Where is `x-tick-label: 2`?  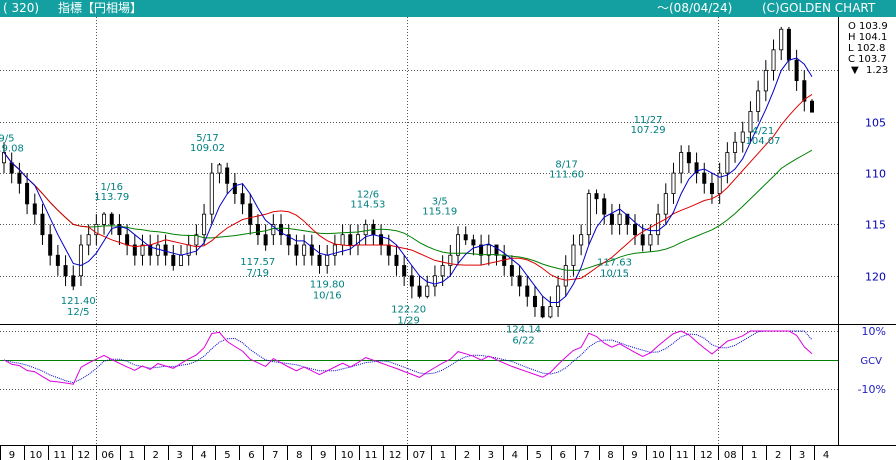
x-tick-label: 2 is located at coordinates (467, 455).